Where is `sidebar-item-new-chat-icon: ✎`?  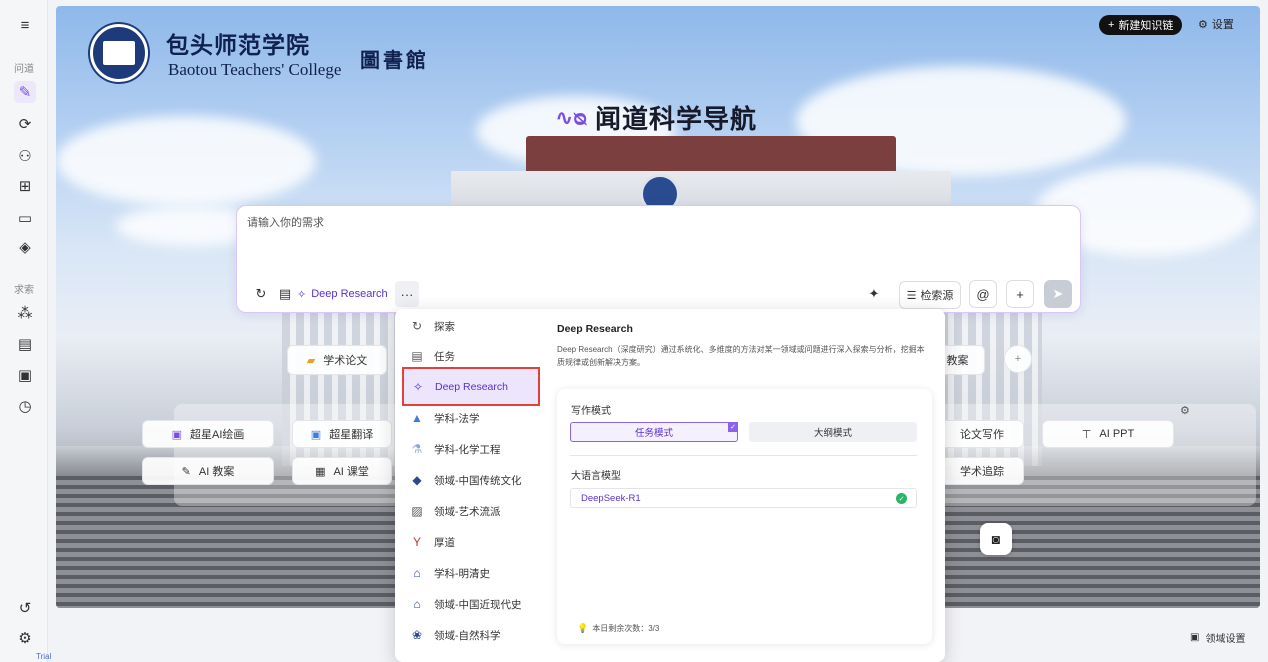
sidebar-item-new-chat-icon: ✎ is located at coordinates (25, 92).